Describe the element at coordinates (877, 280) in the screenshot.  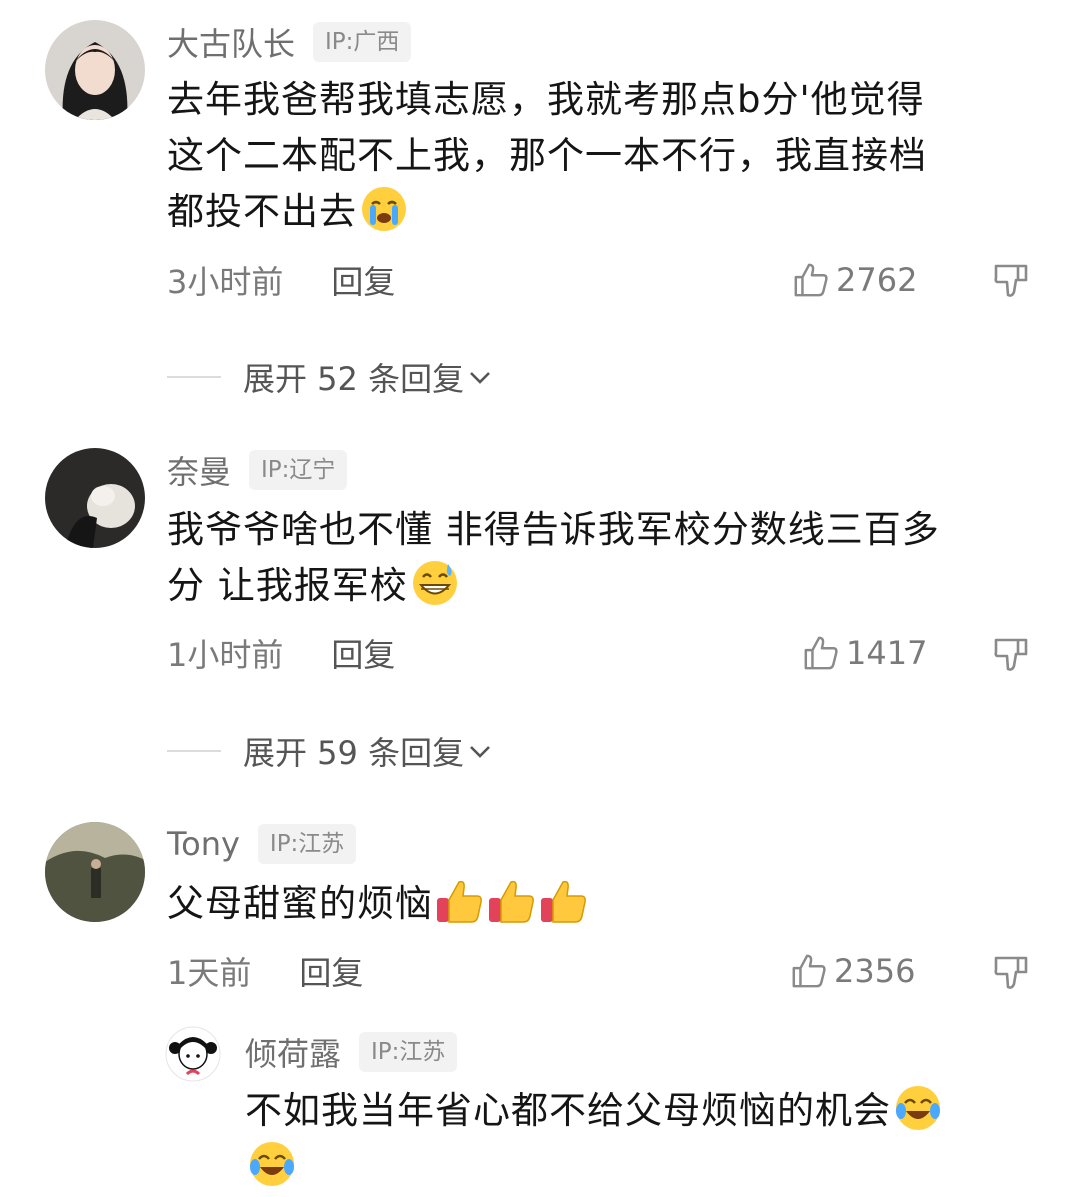
I see `like-count: 2762` at that location.